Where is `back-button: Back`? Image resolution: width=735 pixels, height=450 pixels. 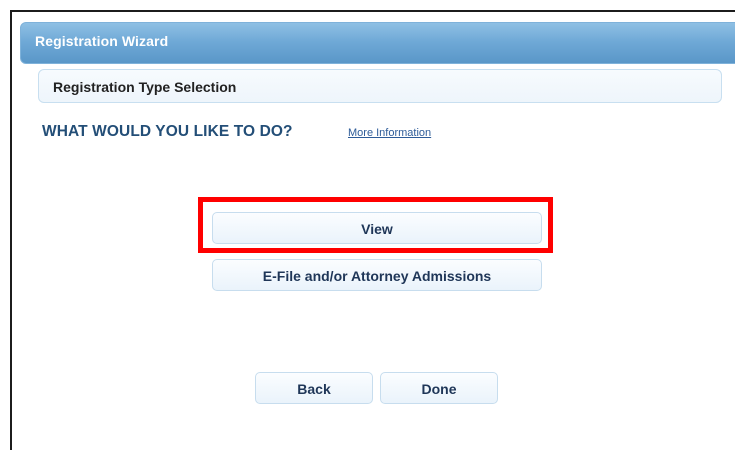
back-button: Back is located at coordinates (314, 388).